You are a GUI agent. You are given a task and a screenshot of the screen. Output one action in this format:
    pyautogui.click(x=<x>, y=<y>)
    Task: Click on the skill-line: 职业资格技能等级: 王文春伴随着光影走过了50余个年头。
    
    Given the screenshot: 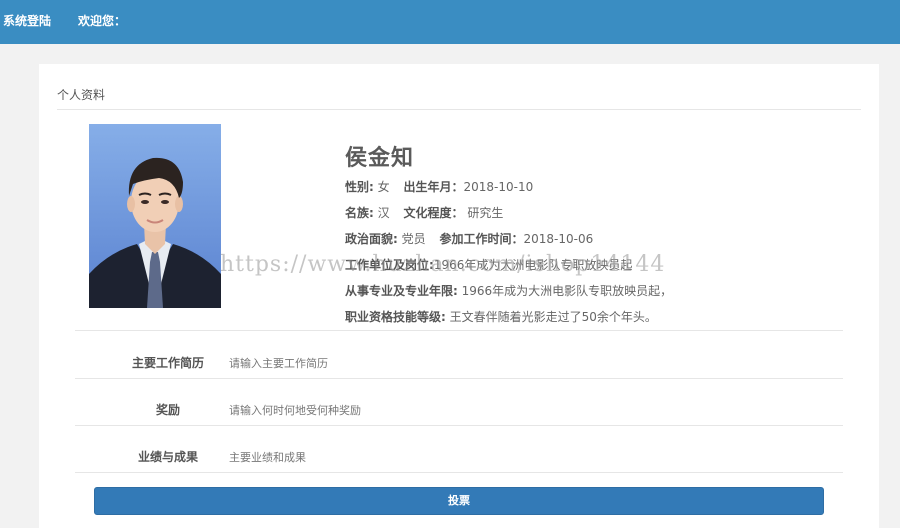 What is the action you would take?
    pyautogui.click(x=501, y=316)
    